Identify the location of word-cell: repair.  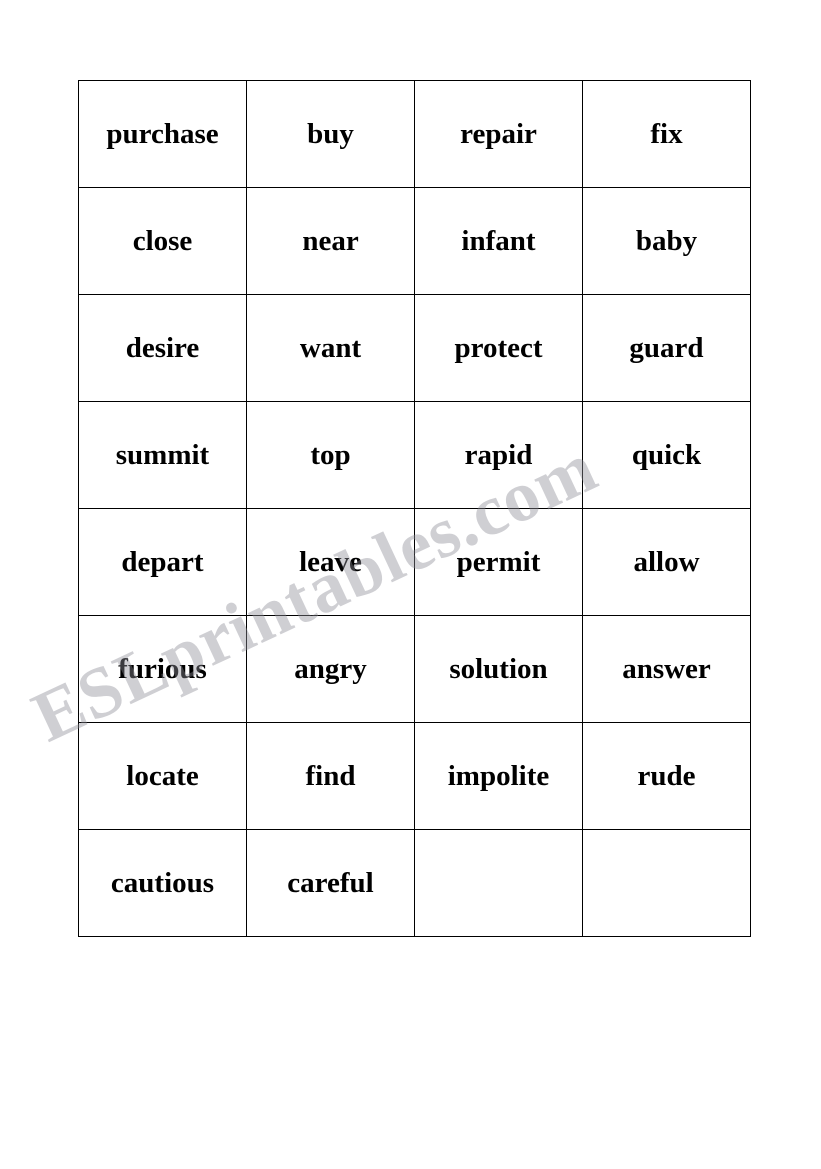
(498, 134).